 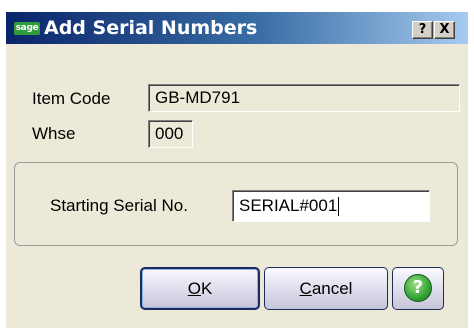 I want to click on starting-serial-input: SERIAL#001, so click(x=331, y=206).